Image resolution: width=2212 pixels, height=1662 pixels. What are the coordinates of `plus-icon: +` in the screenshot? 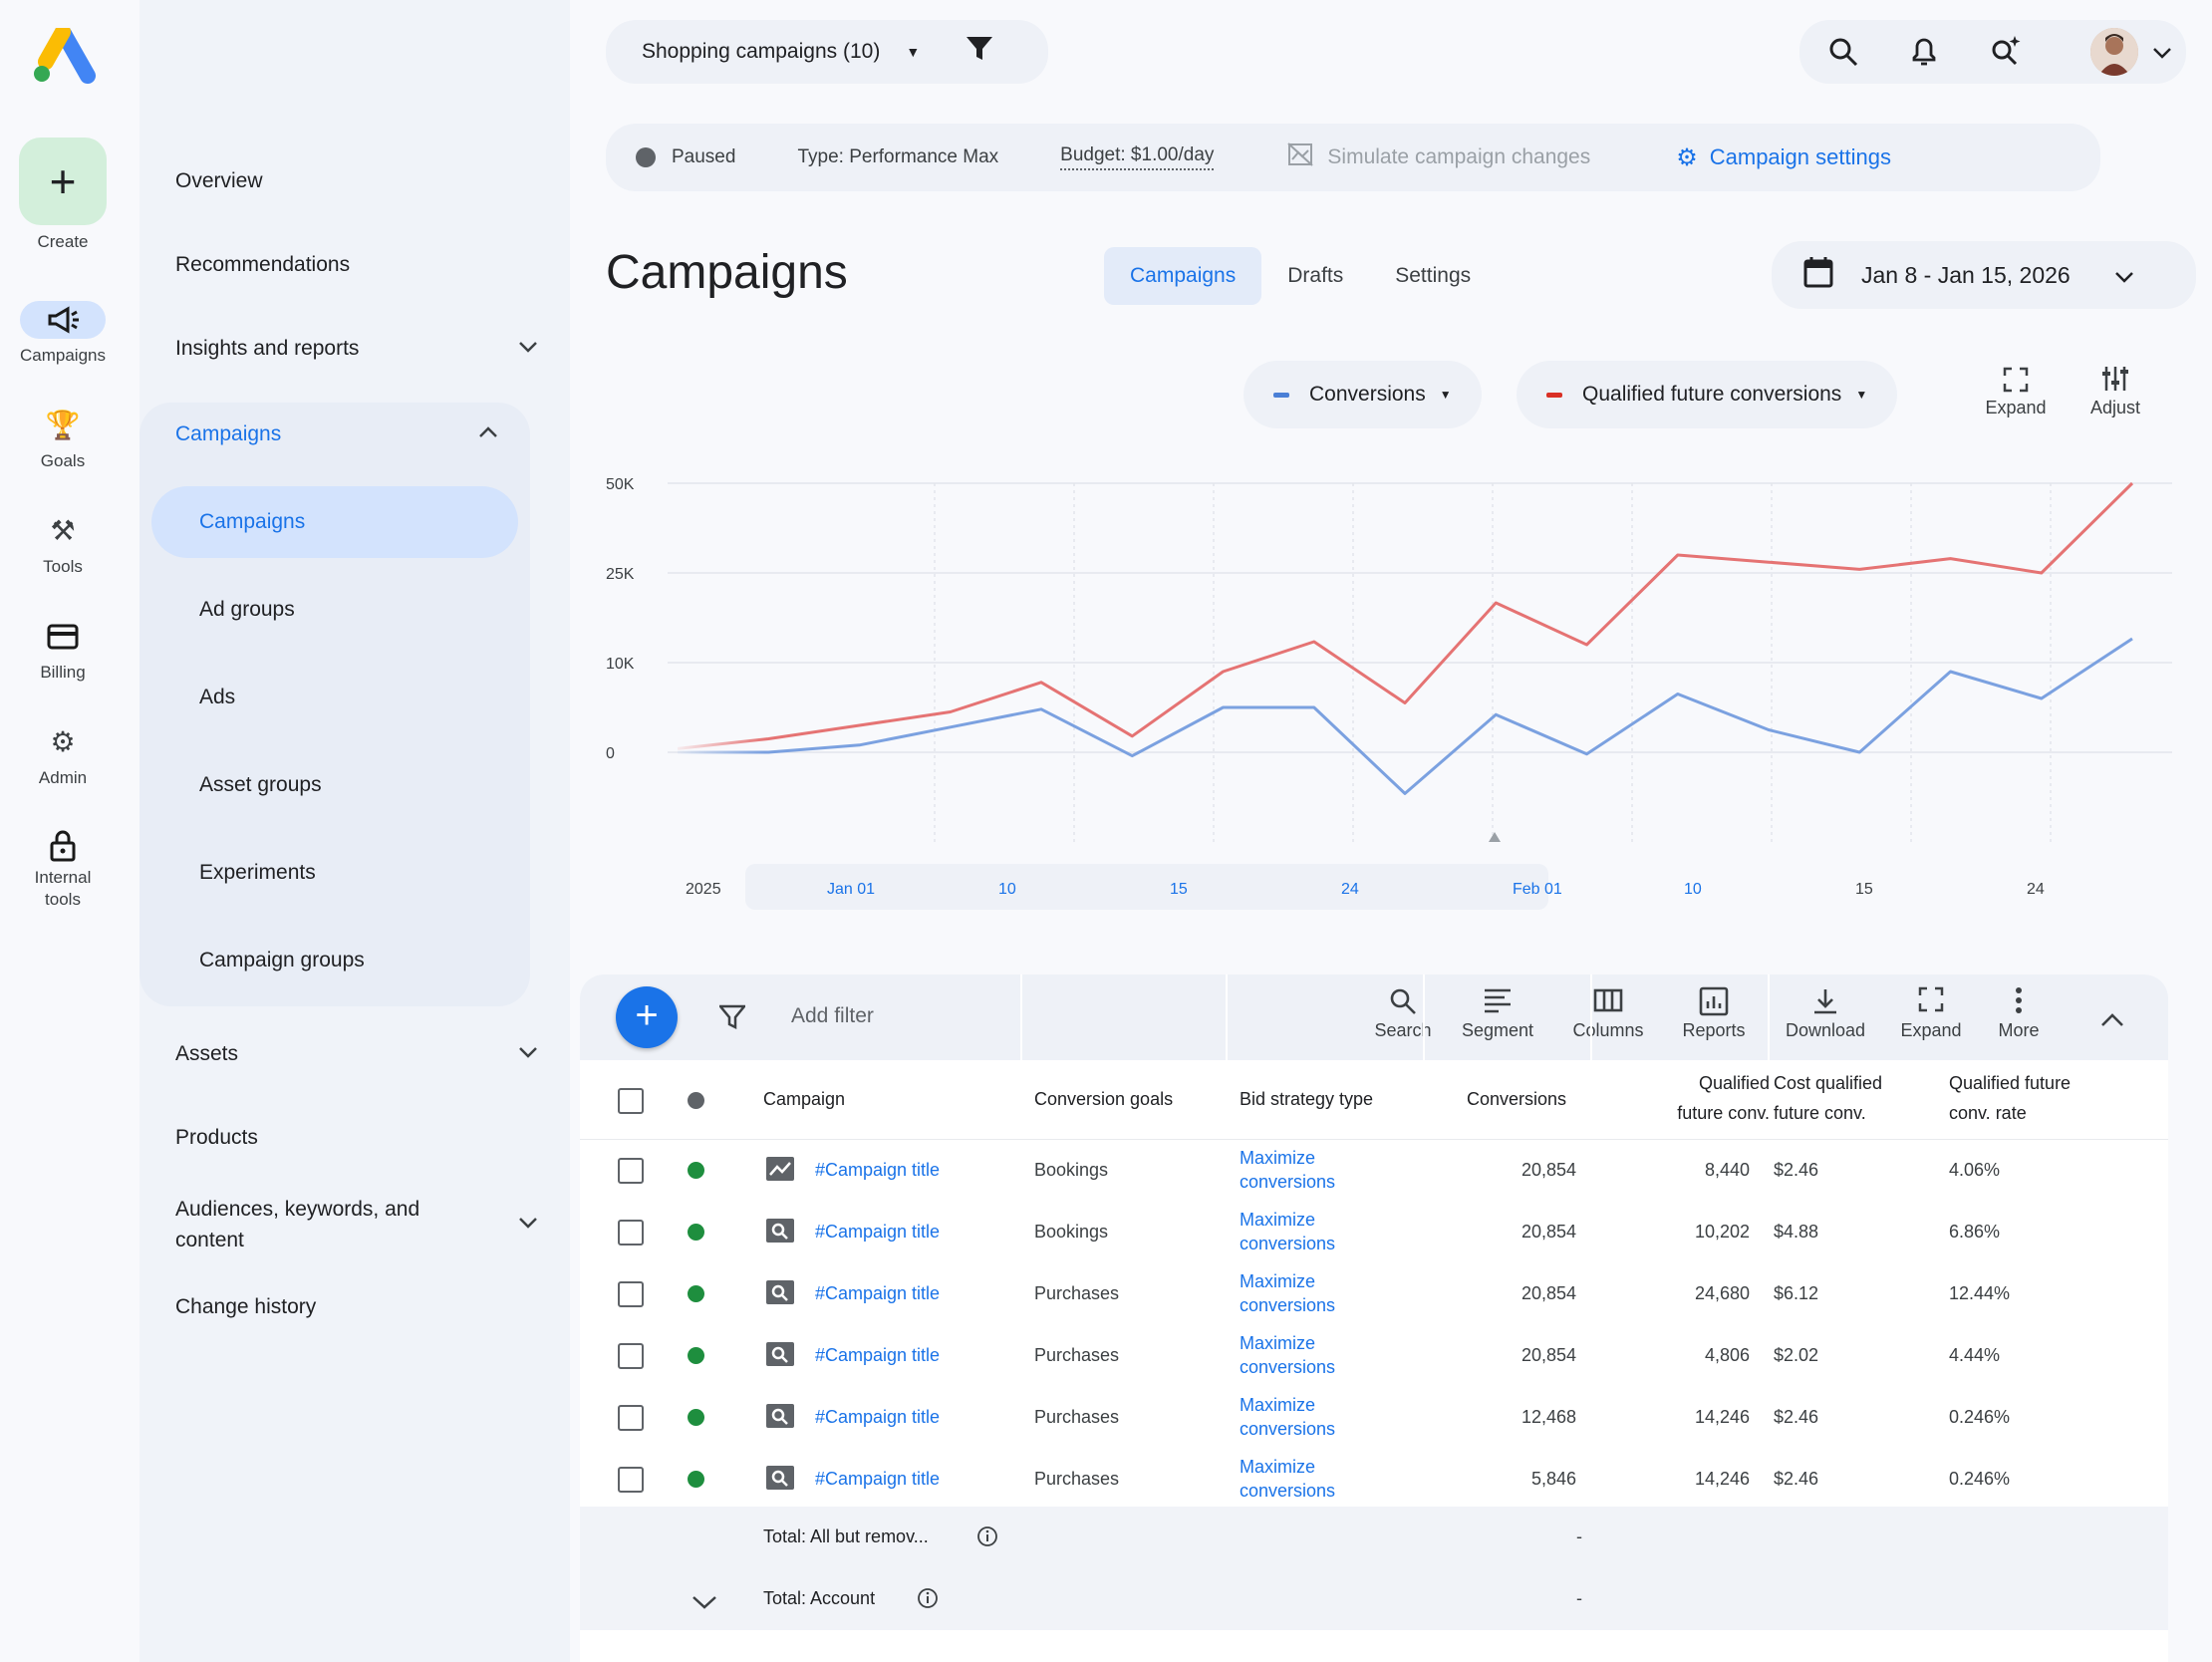 It's located at (63, 182).